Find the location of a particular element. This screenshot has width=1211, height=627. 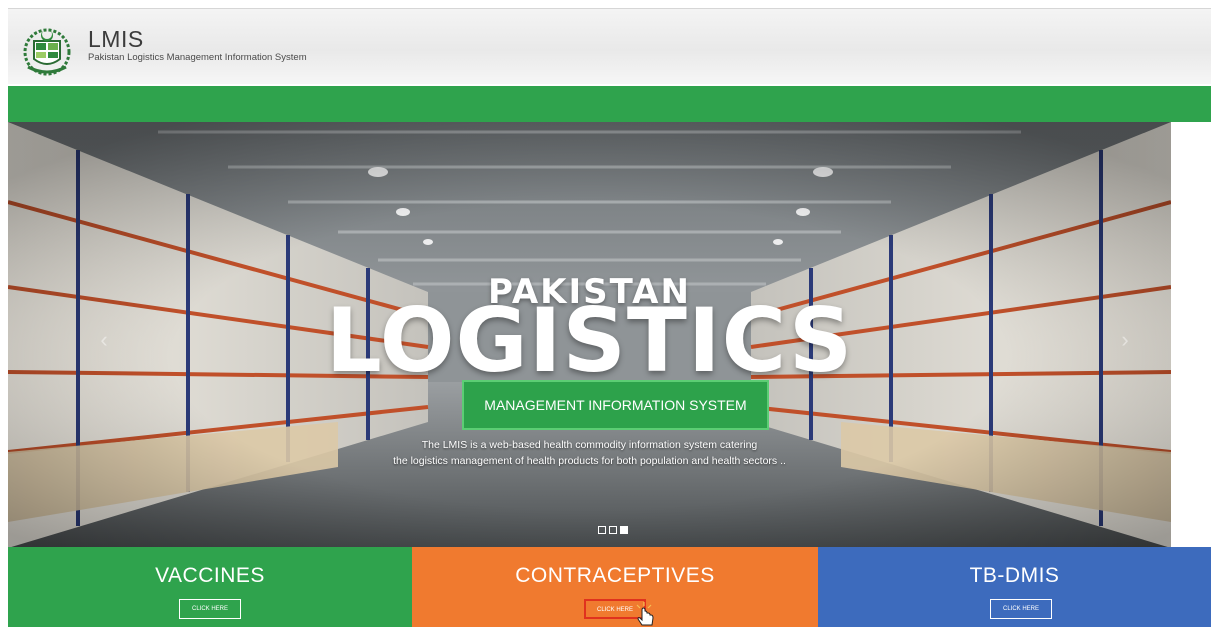

site-title: LMIS is located at coordinates (116, 39).